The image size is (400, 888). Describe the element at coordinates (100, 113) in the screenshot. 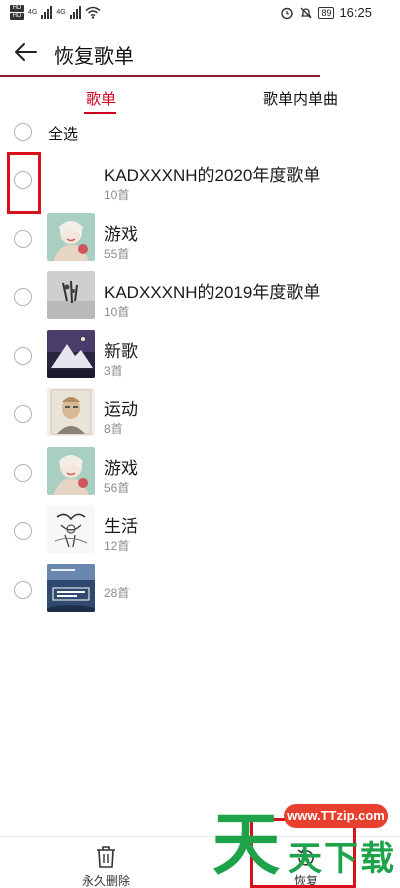

I see `active-tab-indicator` at that location.